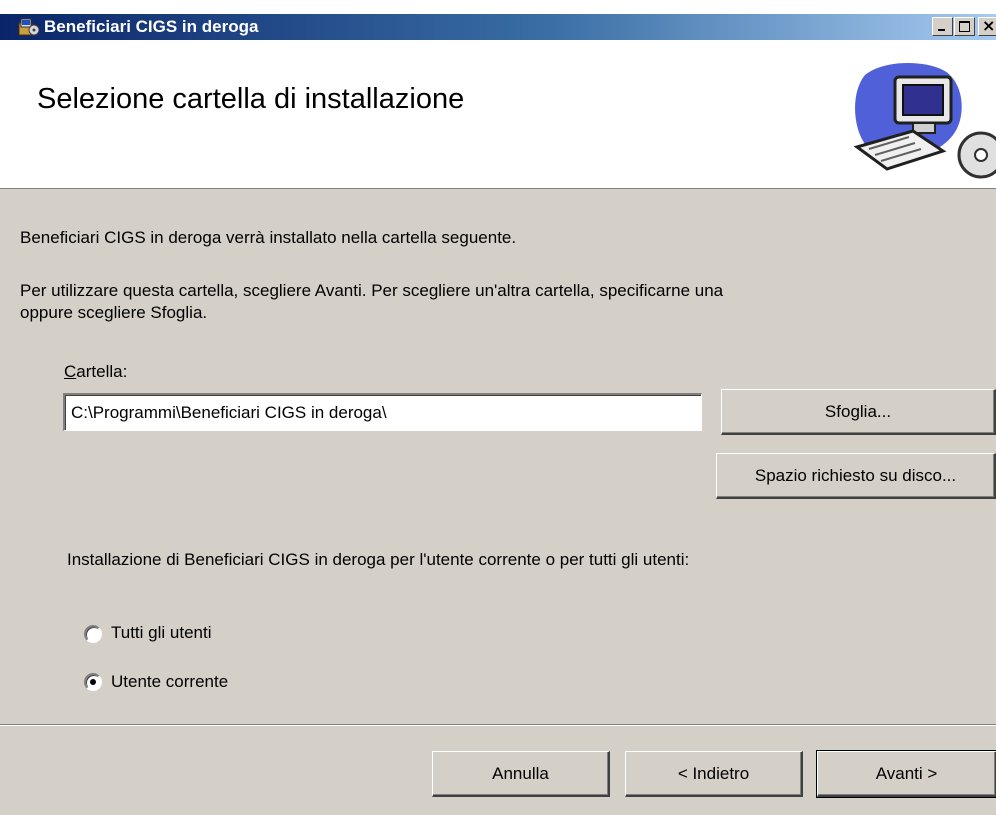 This screenshot has width=996, height=815. What do you see at coordinates (169, 682) in the screenshot?
I see `radio-current-user-label: Utente corrente` at bounding box center [169, 682].